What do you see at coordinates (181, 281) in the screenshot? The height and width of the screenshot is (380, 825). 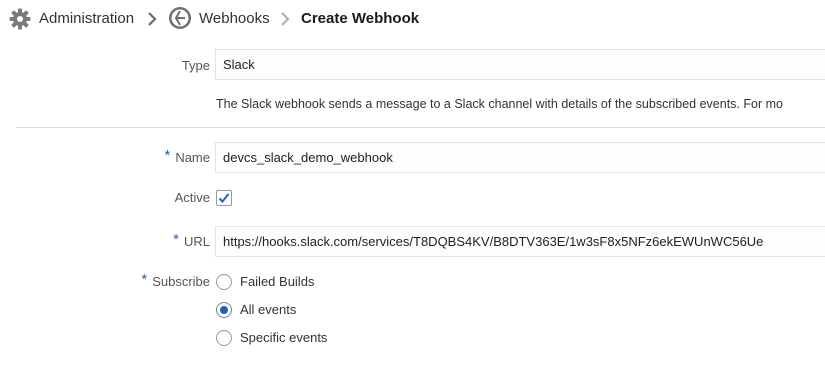 I see `subscribe-label-text: Subscribe` at bounding box center [181, 281].